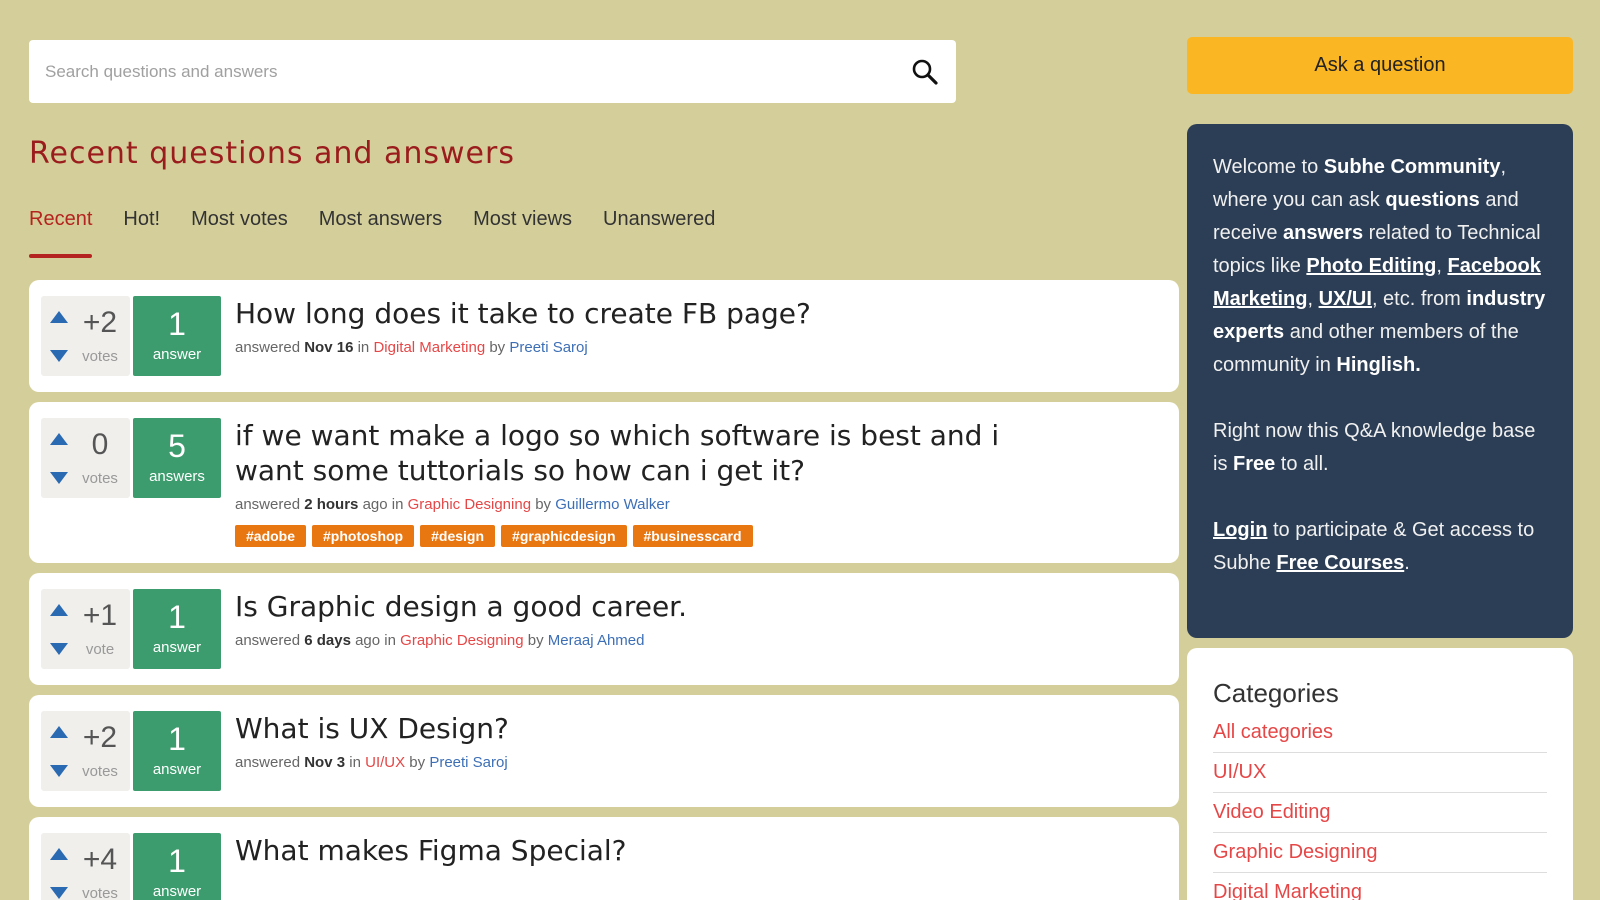 The height and width of the screenshot is (900, 1600). Describe the element at coordinates (458, 536) in the screenshot. I see `tag-design: #design` at that location.